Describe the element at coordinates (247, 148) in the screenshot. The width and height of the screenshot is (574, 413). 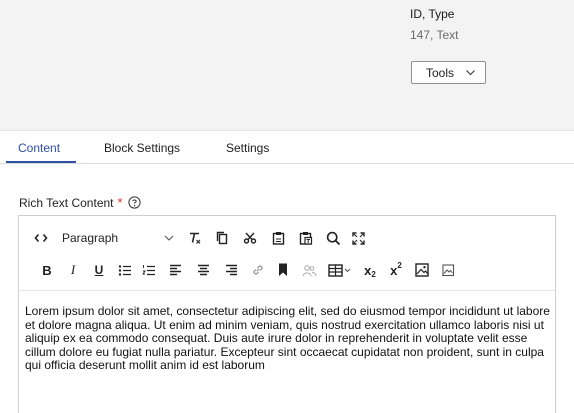
I see `tab-settings: Settings` at that location.